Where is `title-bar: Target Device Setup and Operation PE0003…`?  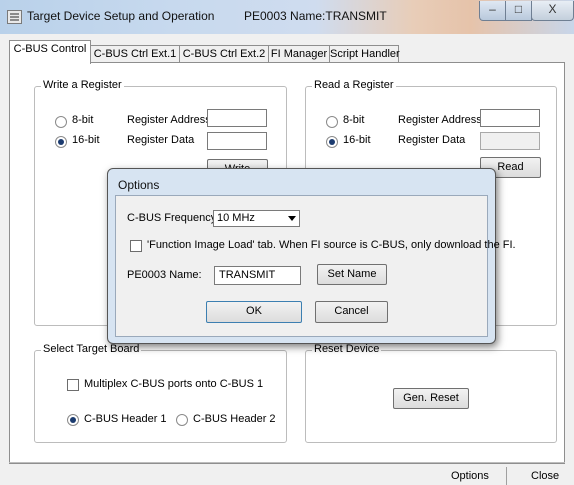 title-bar: Target Device Setup and Operation PE0003… is located at coordinates (287, 17).